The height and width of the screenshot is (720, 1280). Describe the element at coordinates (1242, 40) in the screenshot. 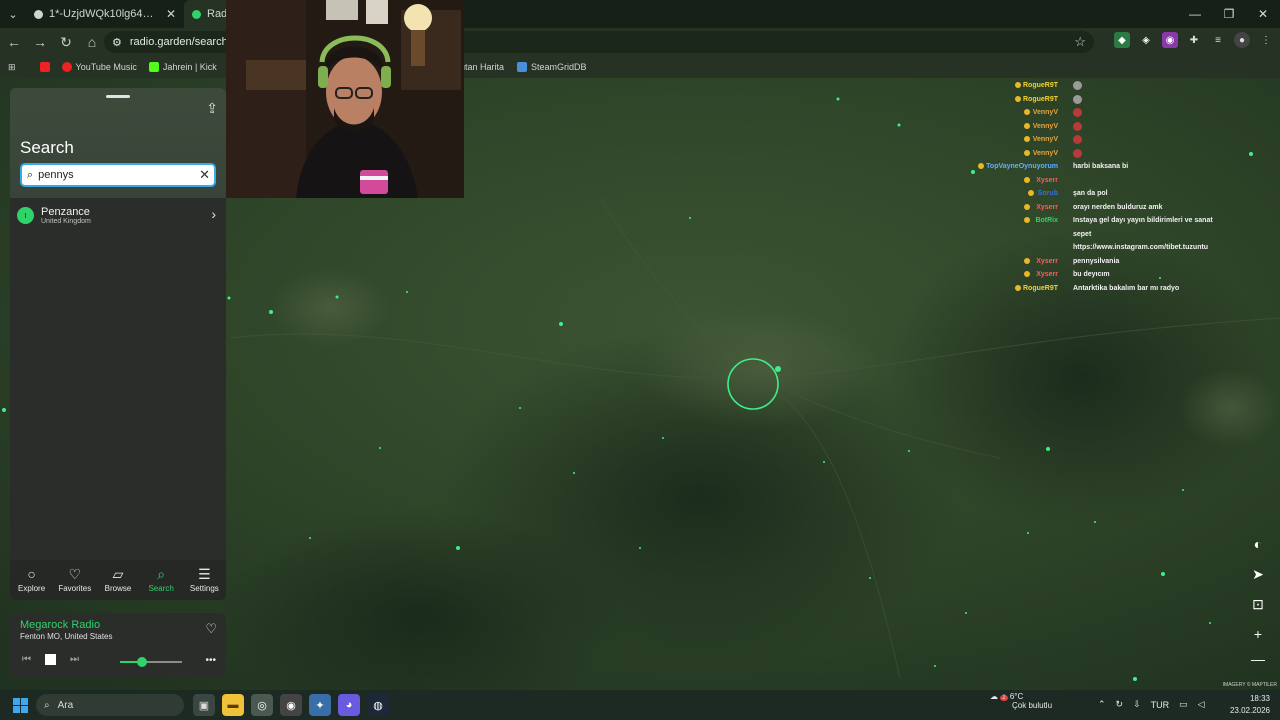

I see `profile-avatar: ●` at that location.